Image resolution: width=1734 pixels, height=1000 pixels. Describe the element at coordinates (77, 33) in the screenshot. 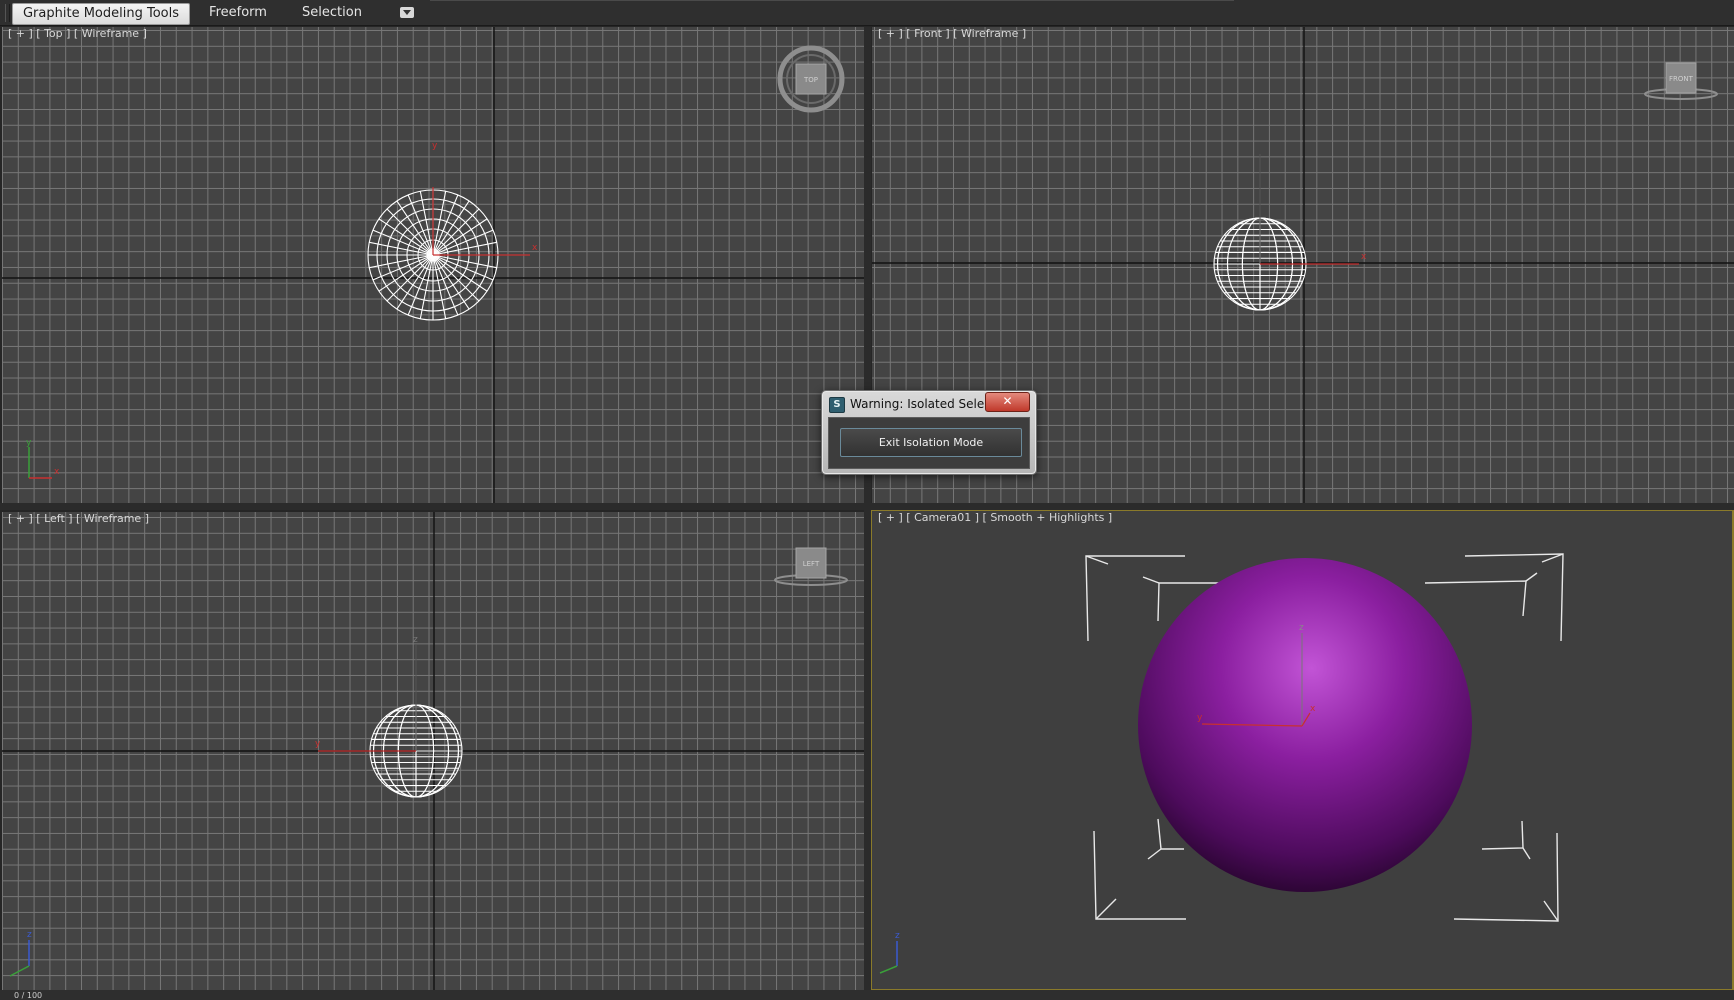

I see `viewport-label-top: [ + ] [ Top ] [ Wireframe ]` at that location.